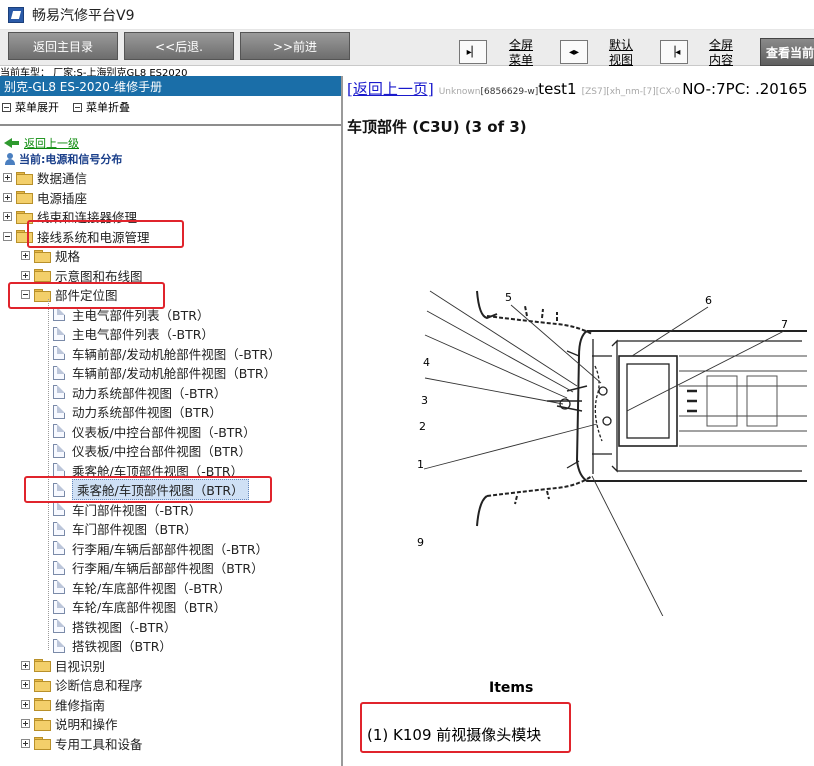 The image size is (814, 766). What do you see at coordinates (37, 107) in the screenshot?
I see `menu-expand-label: 菜单展开` at bounding box center [37, 107].